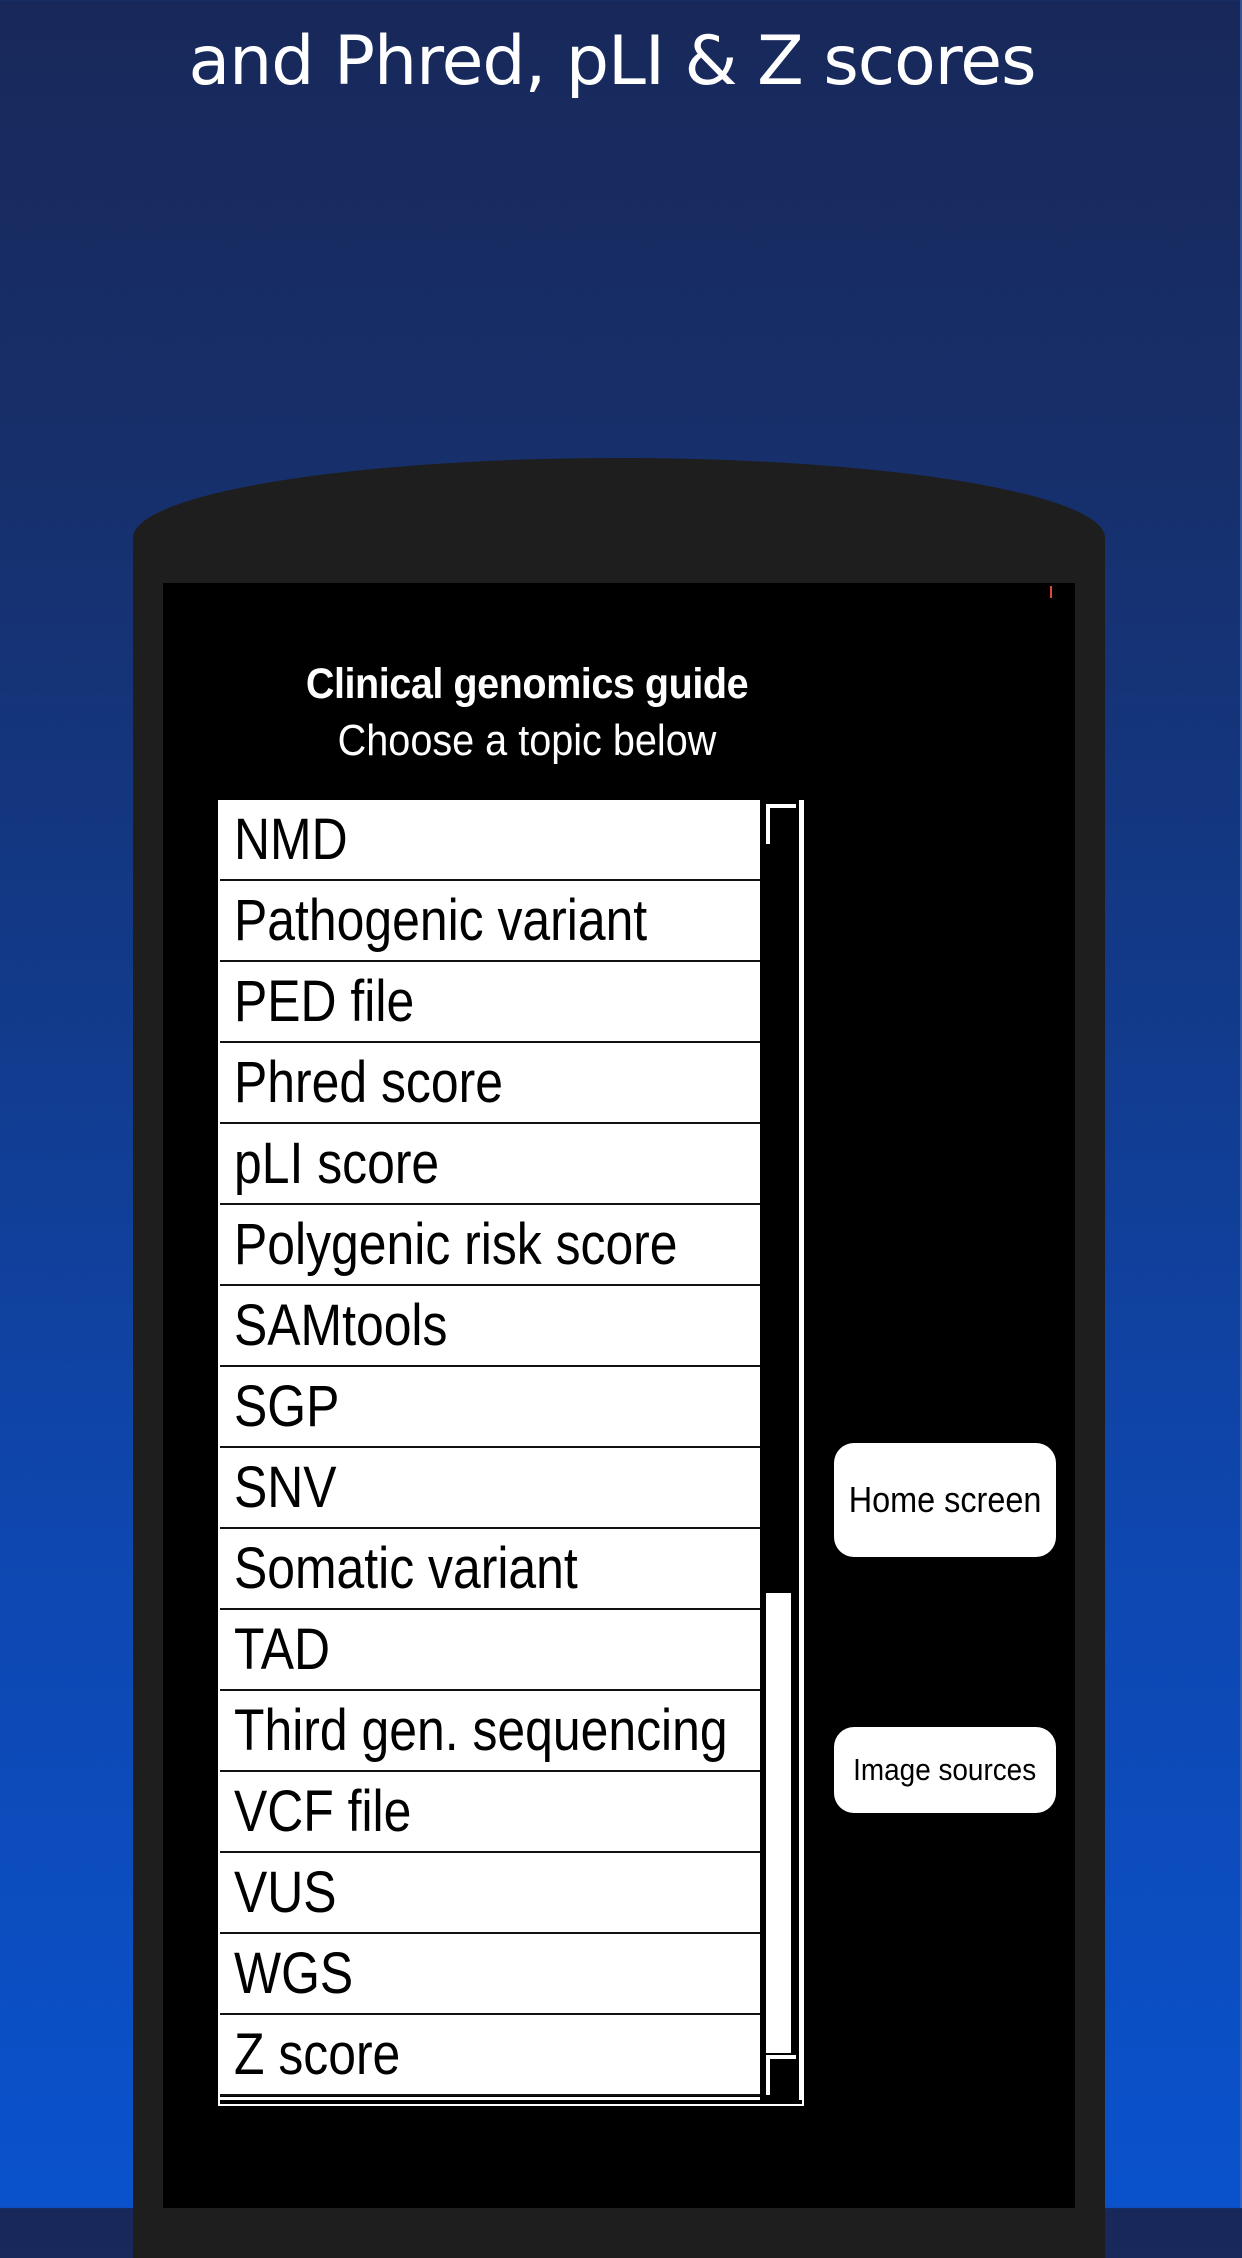 This screenshot has height=2258, width=1242. What do you see at coordinates (612, 61) in the screenshot?
I see `promo-title: and Phred, pLI & Z scores` at bounding box center [612, 61].